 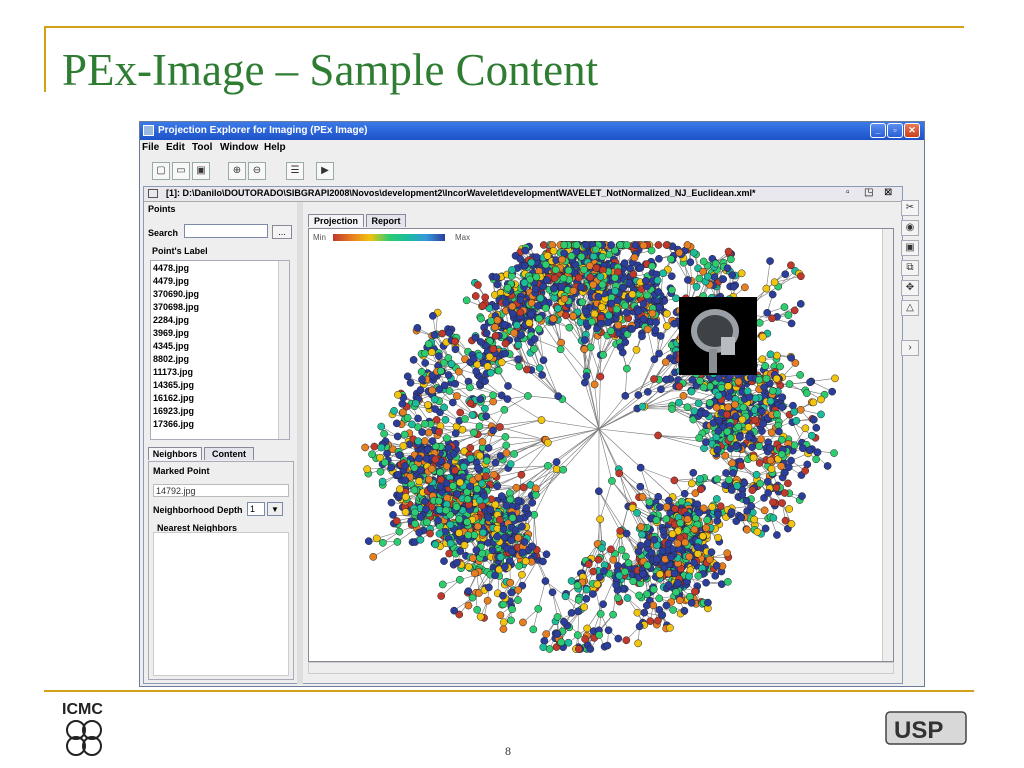 I want to click on list-item: 4479.jpg, so click(x=171, y=281).